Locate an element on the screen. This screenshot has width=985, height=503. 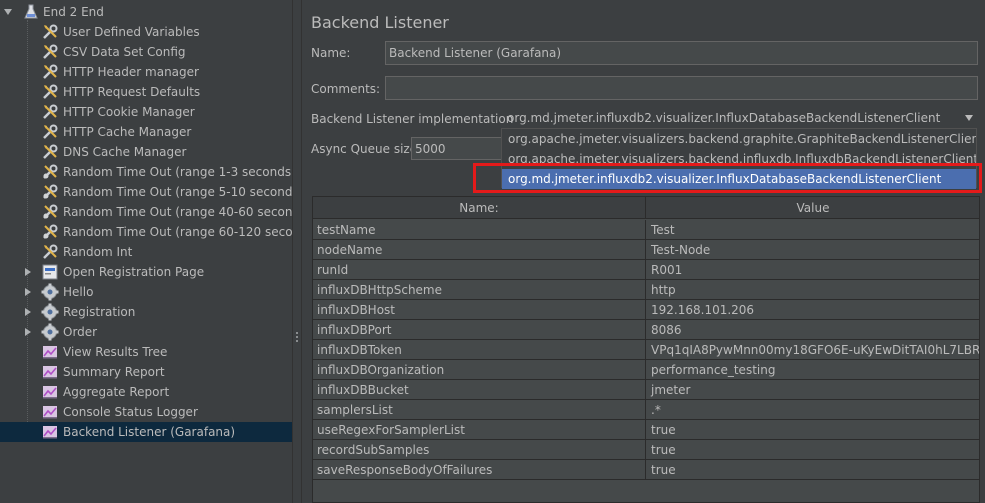
param-name-cell: useRegexForSamplerList is located at coordinates (479, 429).